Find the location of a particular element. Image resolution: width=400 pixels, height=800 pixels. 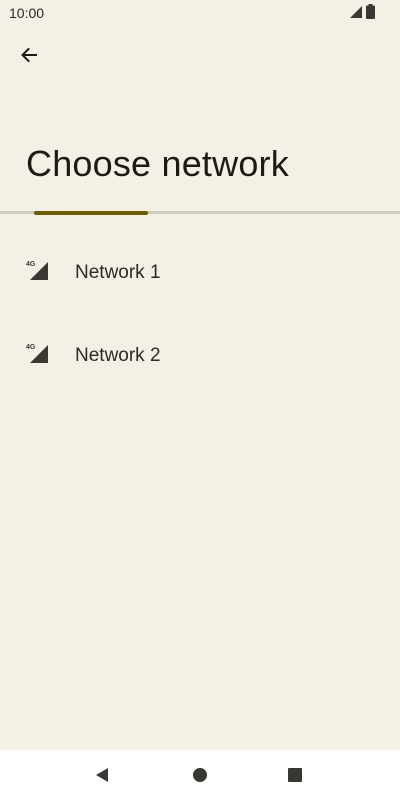

nav-recents-icon is located at coordinates (295, 775).